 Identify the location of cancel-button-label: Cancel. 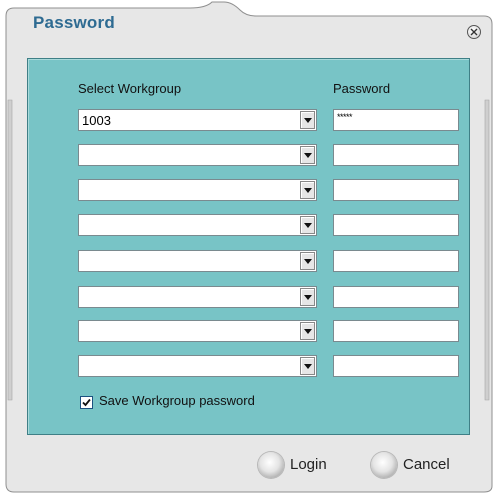
(426, 464).